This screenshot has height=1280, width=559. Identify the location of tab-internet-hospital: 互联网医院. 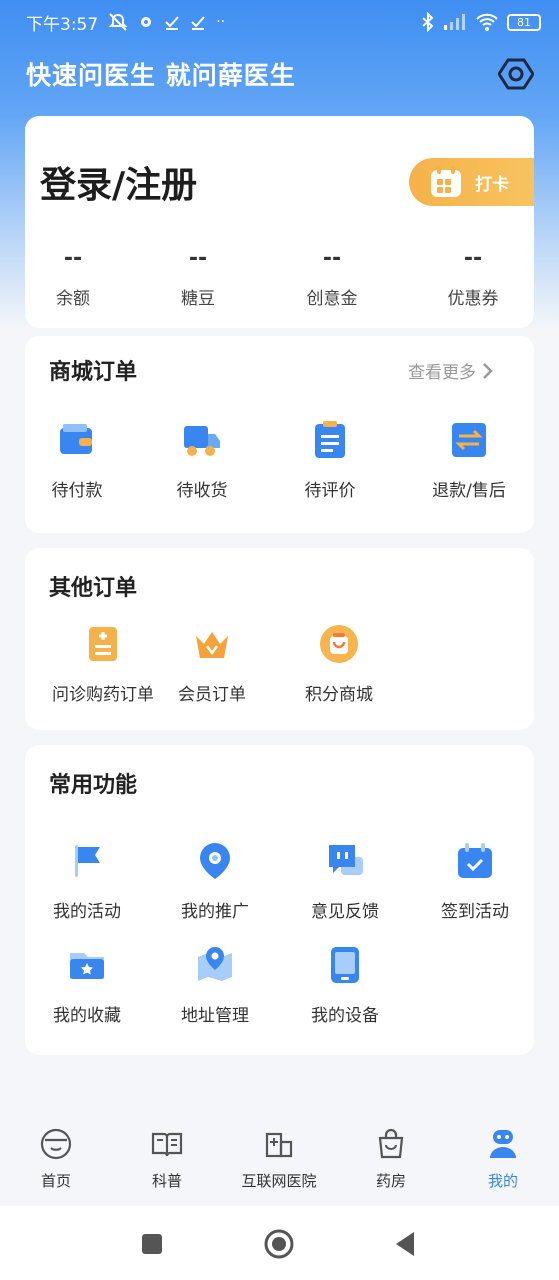
(279, 1159).